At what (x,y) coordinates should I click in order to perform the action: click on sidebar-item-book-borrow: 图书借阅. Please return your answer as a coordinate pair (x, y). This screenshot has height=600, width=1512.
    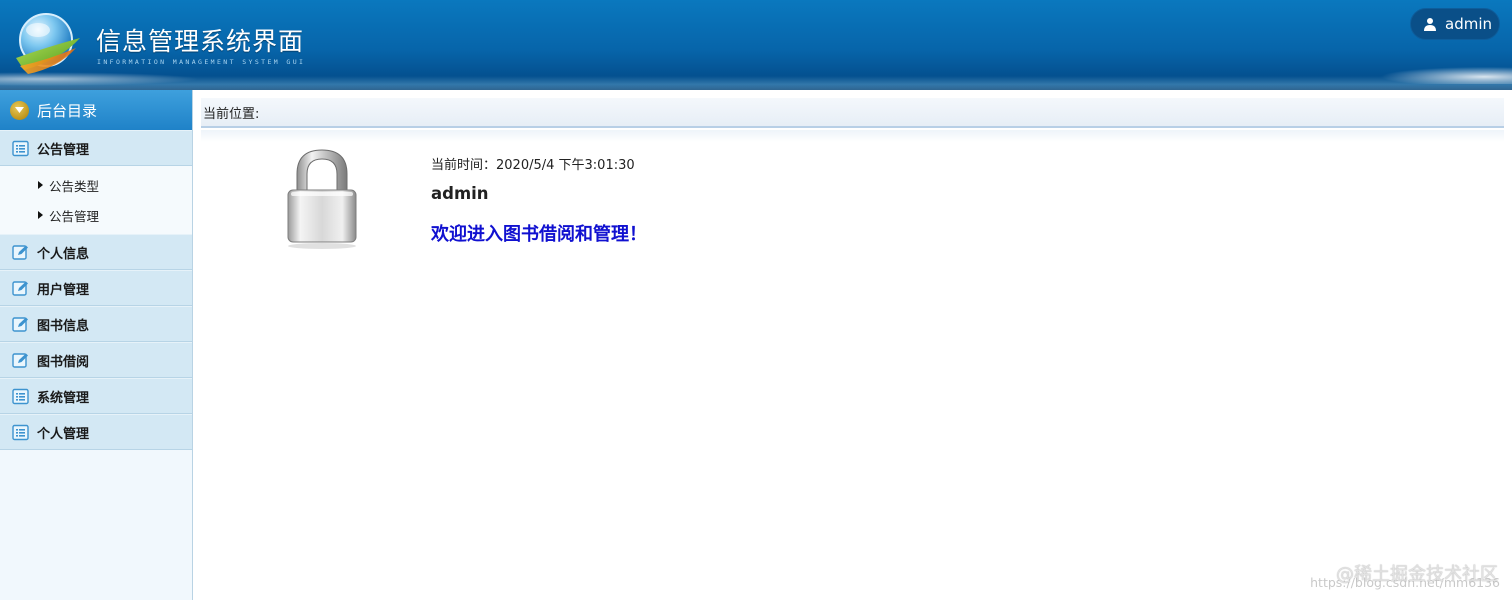
    Looking at the image, I should click on (96, 360).